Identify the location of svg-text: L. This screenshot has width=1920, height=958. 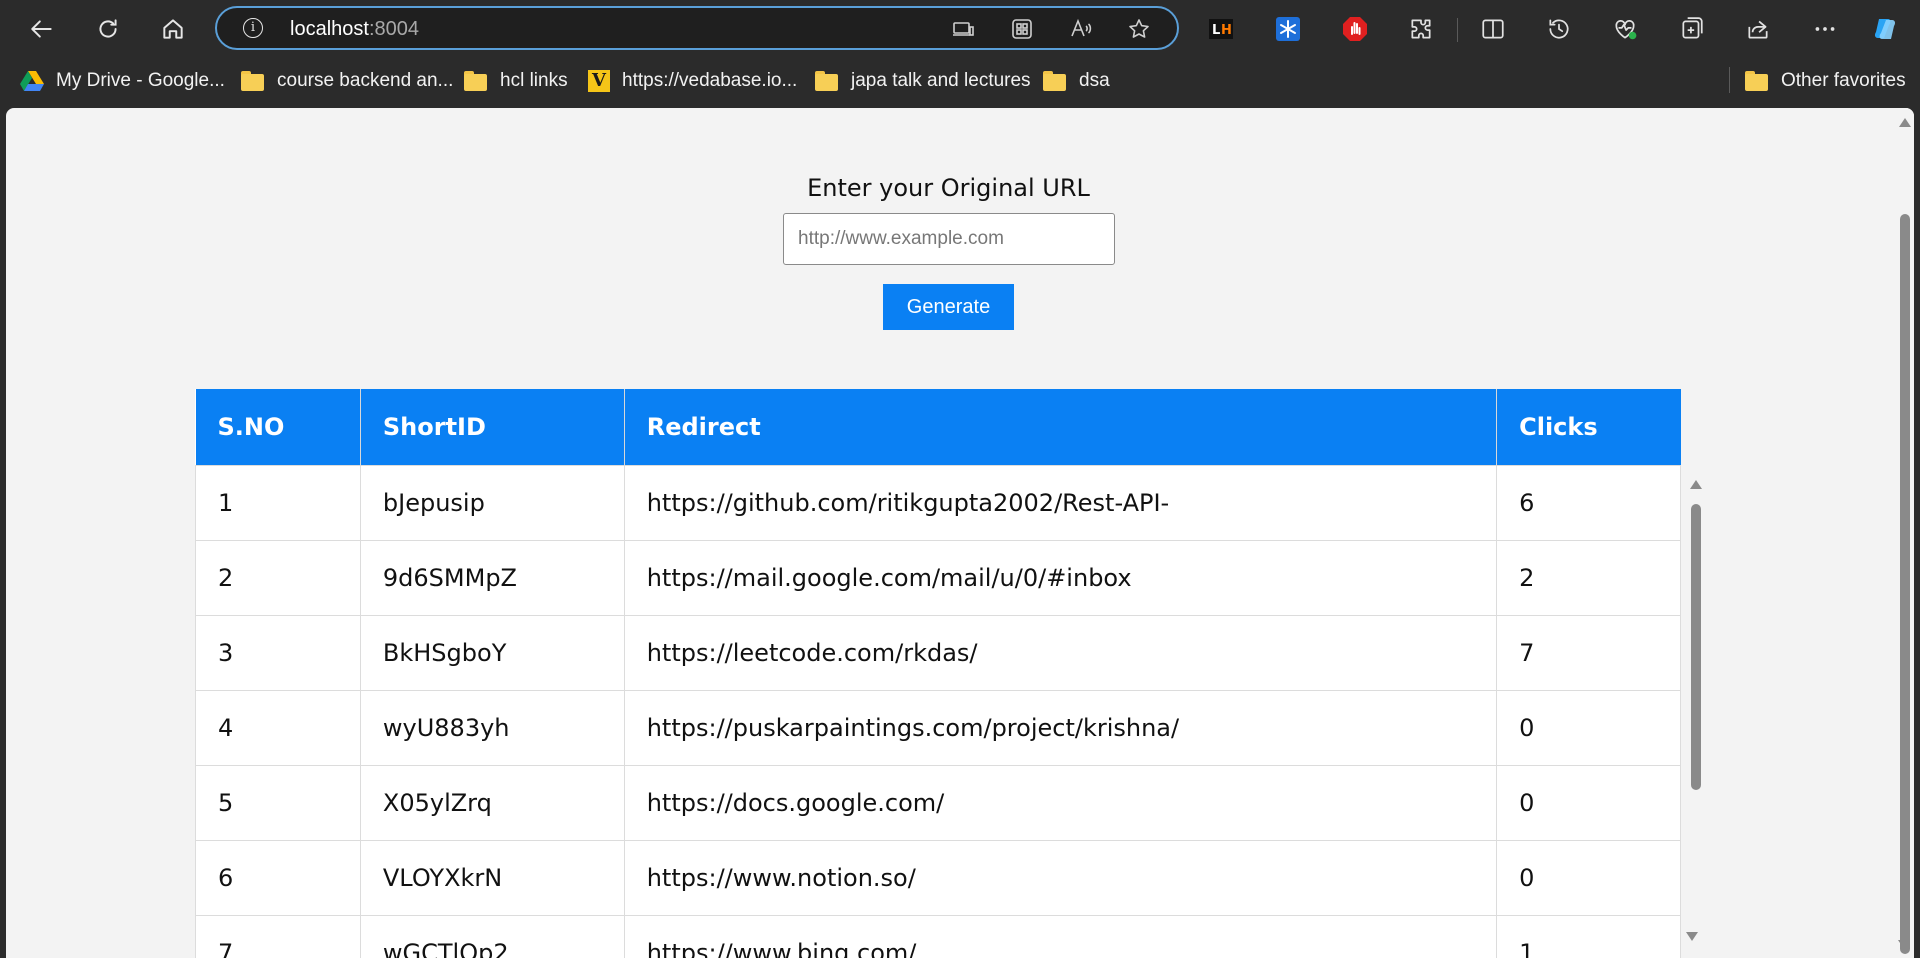
(1216, 30).